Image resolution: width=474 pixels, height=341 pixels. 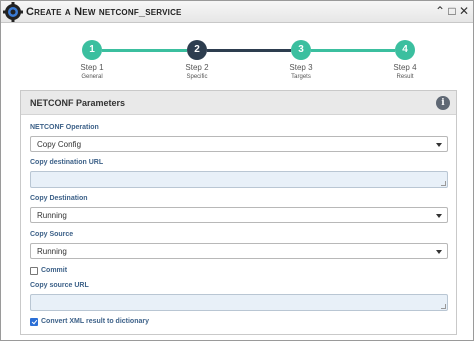 What do you see at coordinates (405, 50) in the screenshot?
I see `step-4-circle: 4` at bounding box center [405, 50].